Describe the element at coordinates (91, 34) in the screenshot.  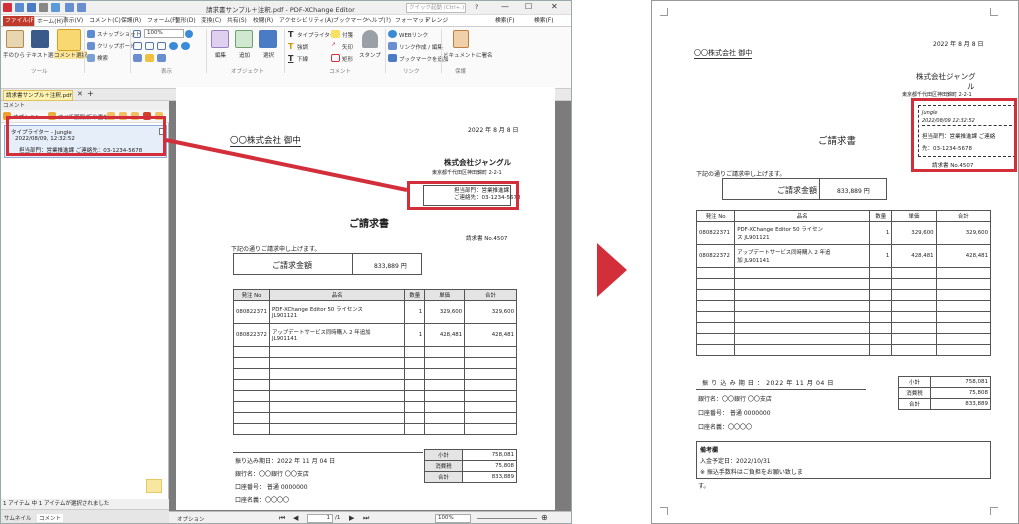
I see `snapshot-icon` at that location.